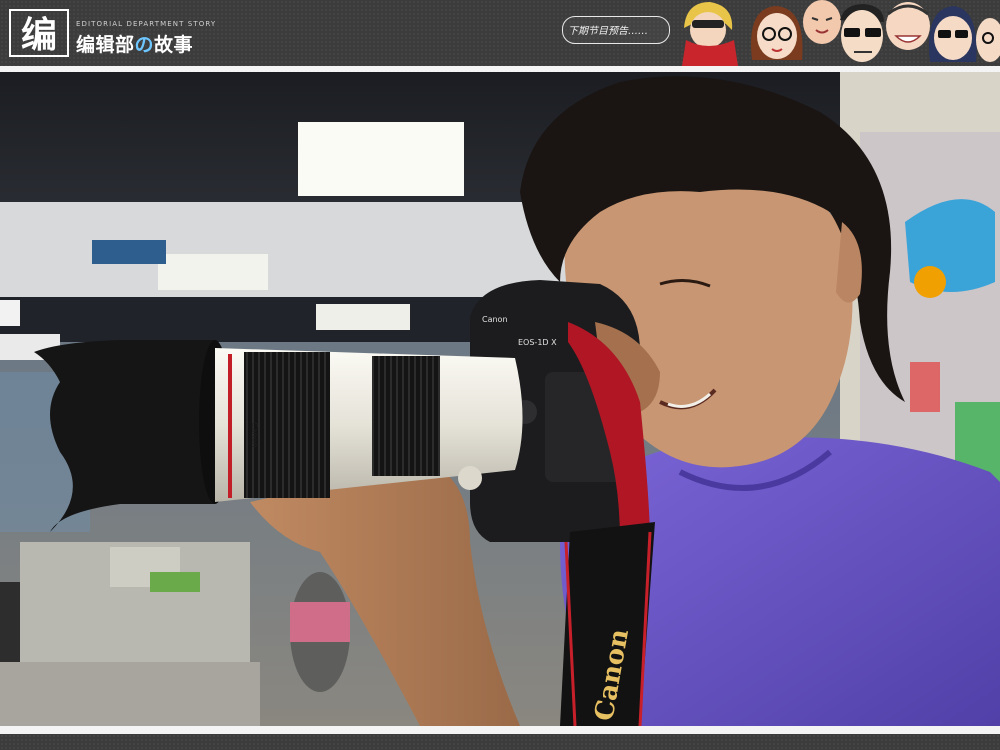 The height and width of the screenshot is (750, 1000). Describe the element at coordinates (710, 34) in the screenshot. I see `character-blonde-icon` at that location.